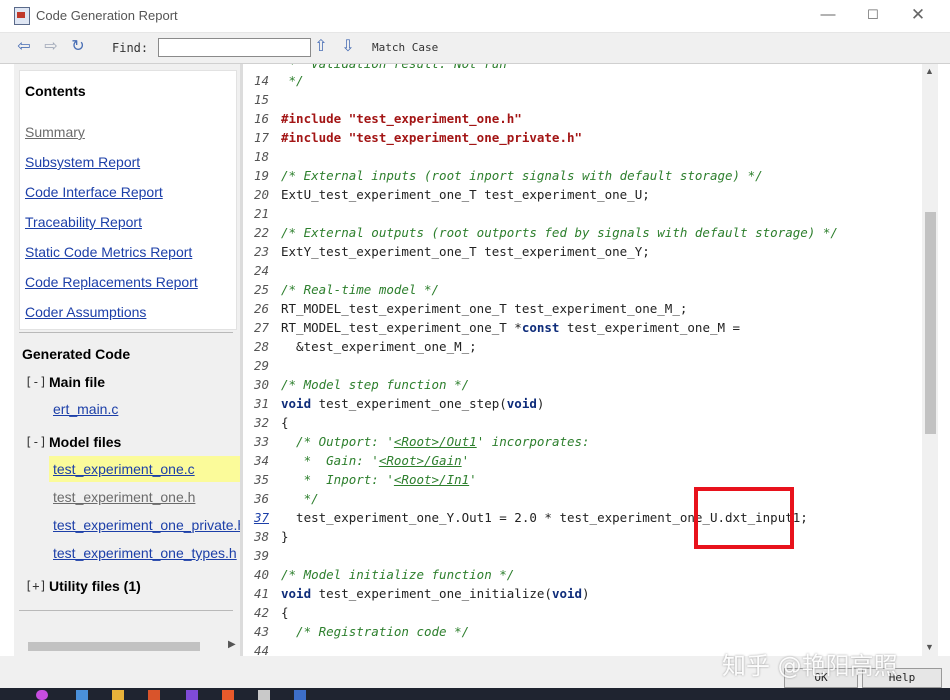  Describe the element at coordinates (582, 555) in the screenshot. I see `code-line: 39` at that location.